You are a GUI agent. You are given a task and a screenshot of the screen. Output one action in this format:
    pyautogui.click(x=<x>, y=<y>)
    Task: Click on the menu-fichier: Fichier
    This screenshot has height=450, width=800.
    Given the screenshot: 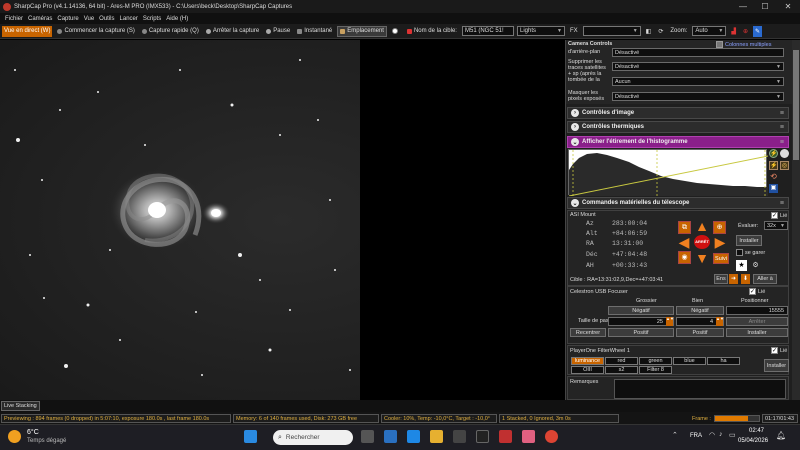 What is the action you would take?
    pyautogui.click(x=14, y=19)
    